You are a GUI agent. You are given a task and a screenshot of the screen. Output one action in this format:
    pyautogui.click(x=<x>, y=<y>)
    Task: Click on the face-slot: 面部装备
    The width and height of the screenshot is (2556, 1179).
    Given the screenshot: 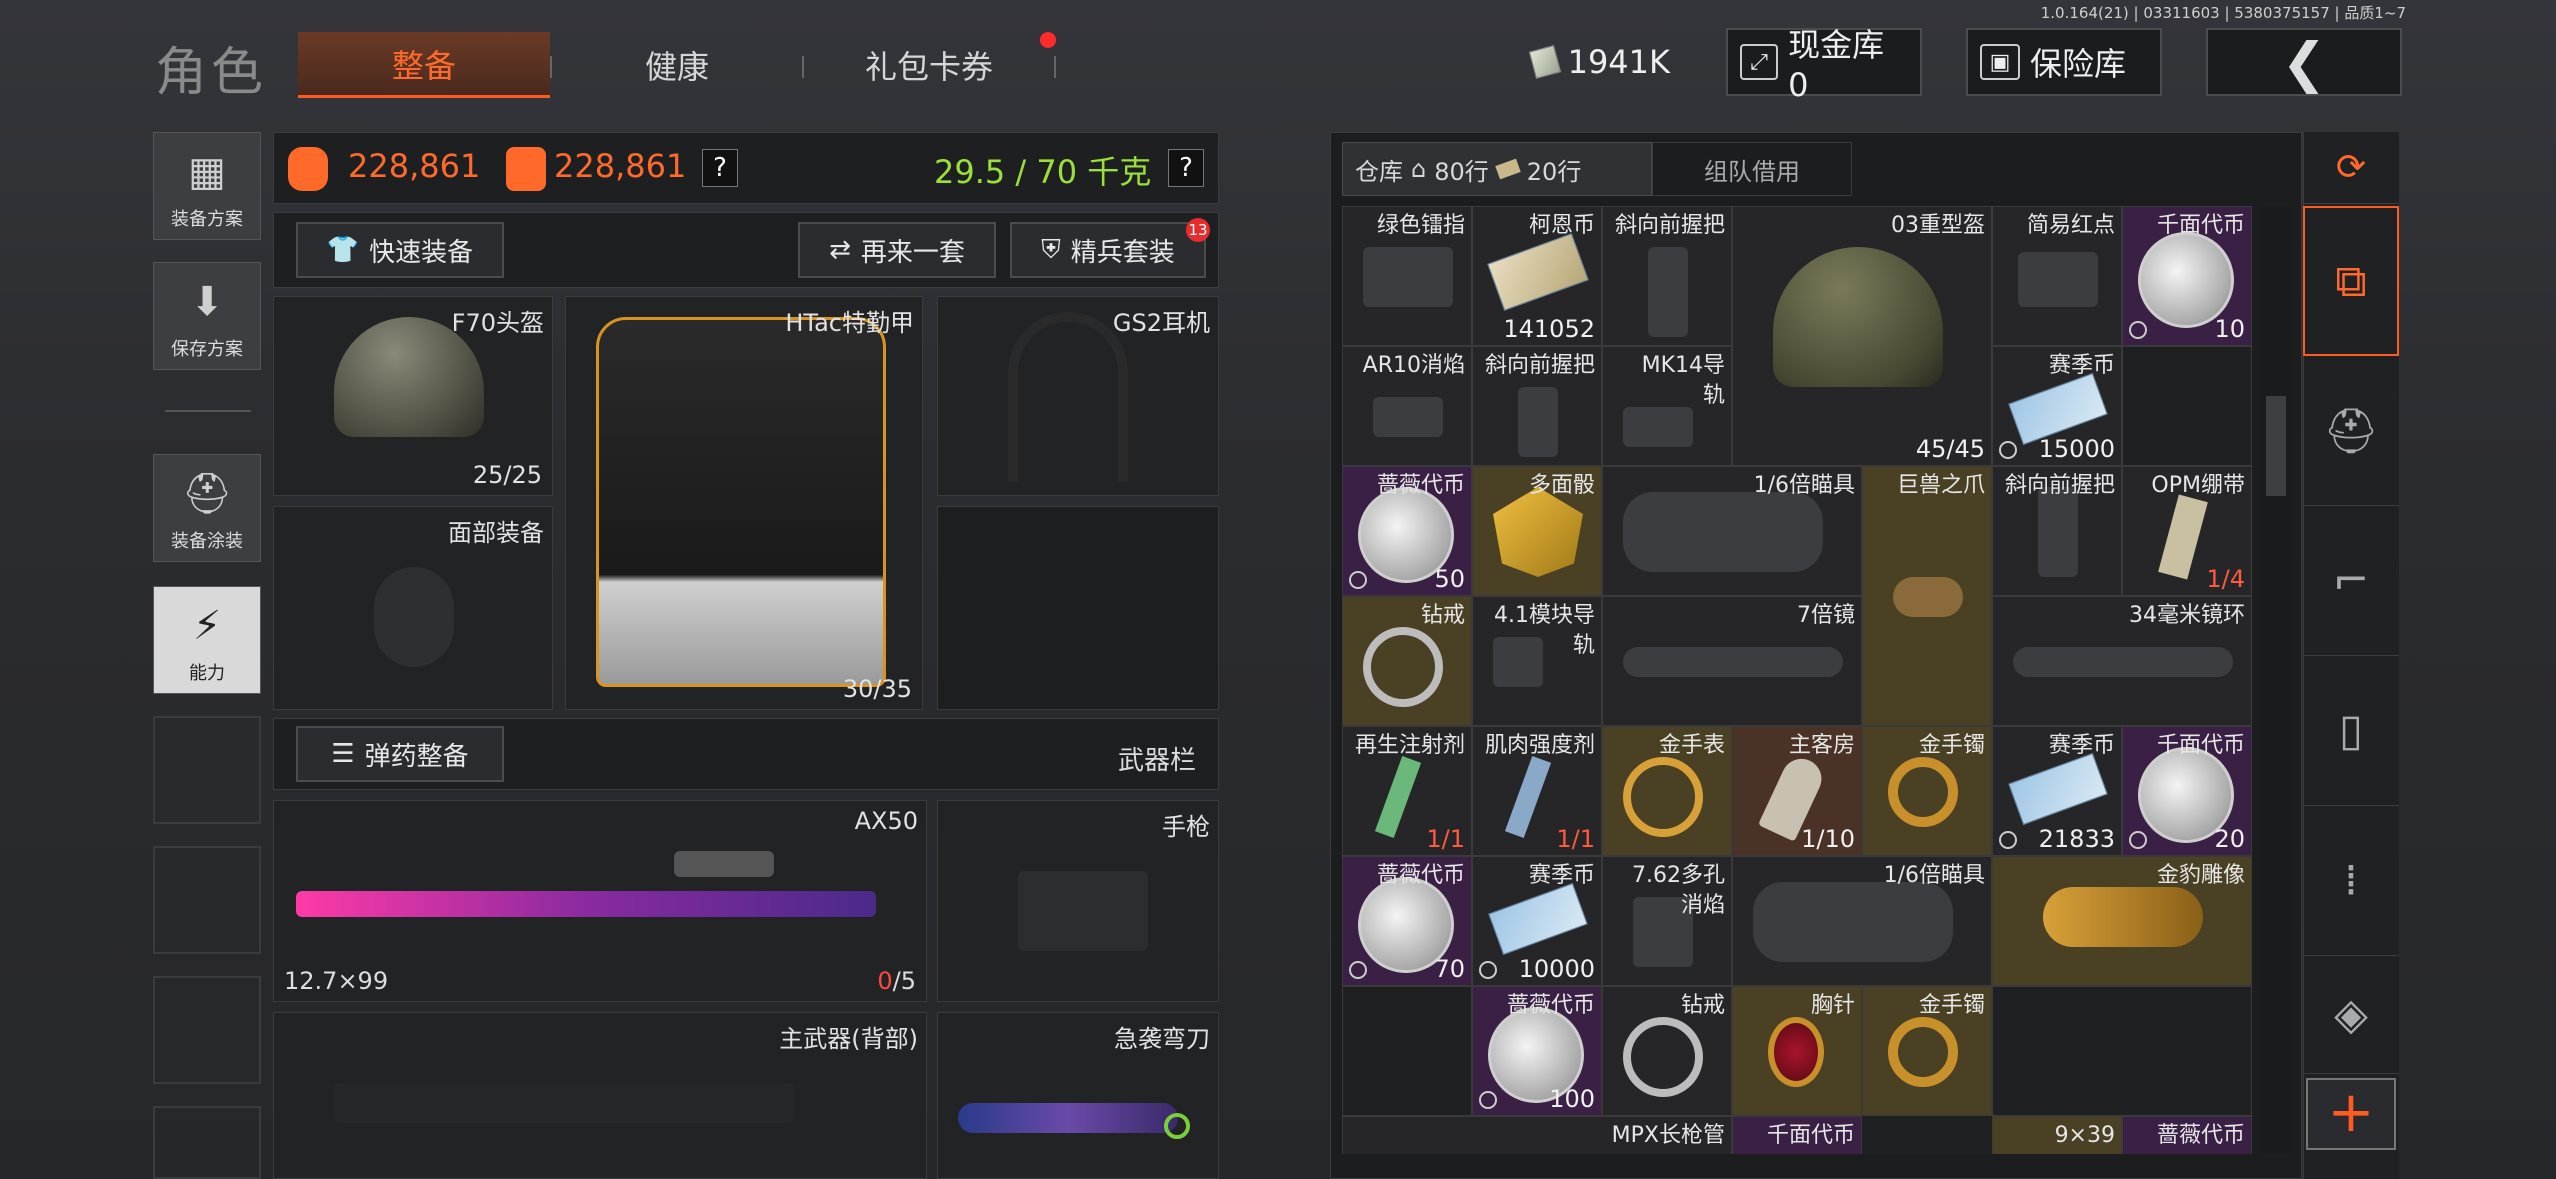 What is the action you would take?
    pyautogui.click(x=413, y=608)
    